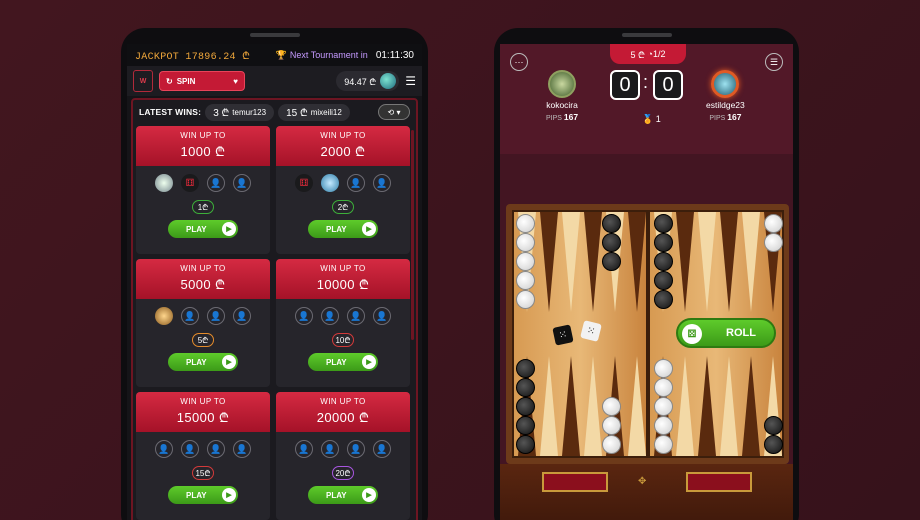 This screenshot has width=920, height=520. I want to click on medal-count: 🏅 1, so click(651, 119).